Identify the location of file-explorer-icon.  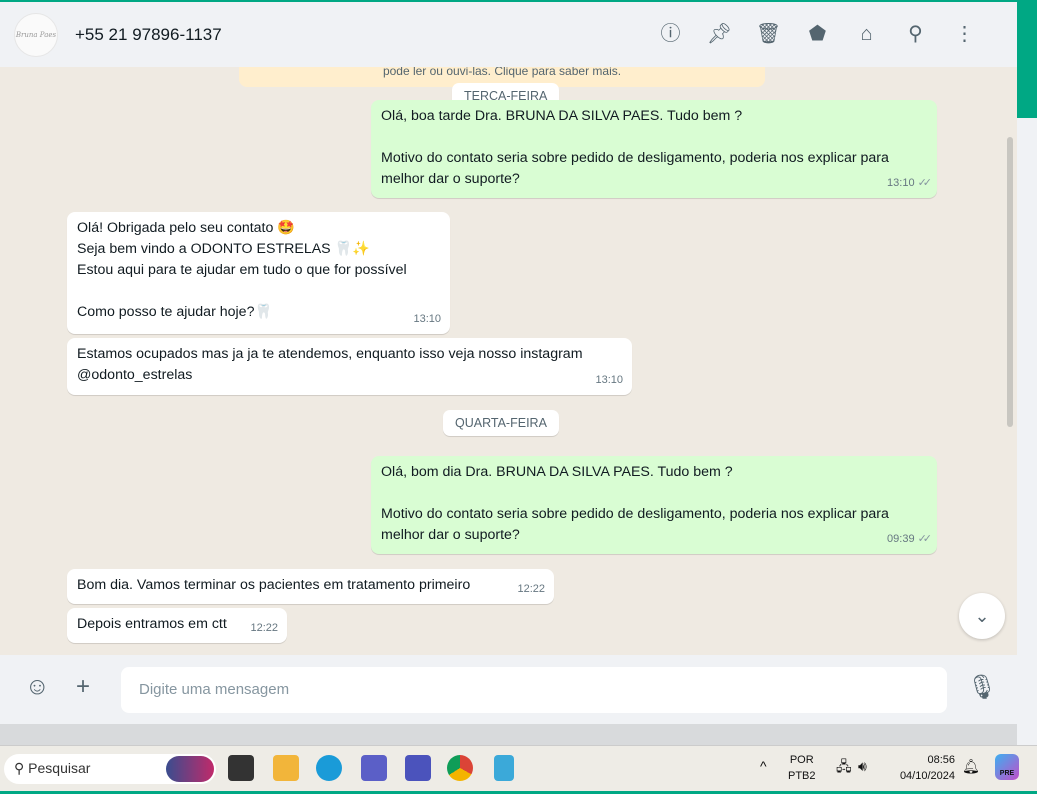
(286, 768).